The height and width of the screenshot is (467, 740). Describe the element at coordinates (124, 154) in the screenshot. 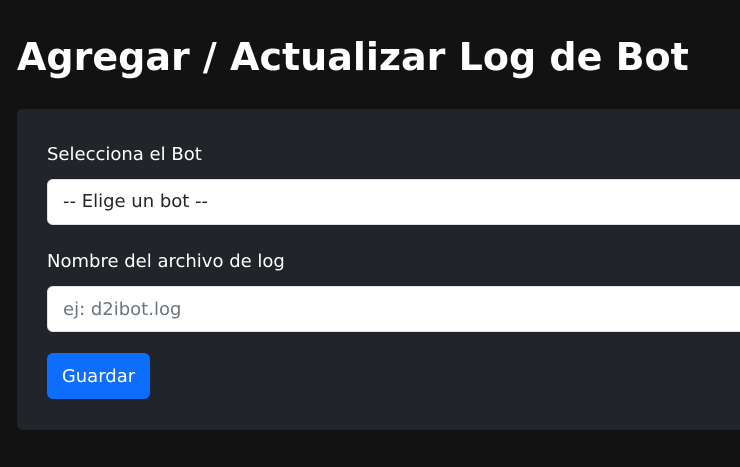

I see `bot-select-label: Selecciona el Bot` at that location.